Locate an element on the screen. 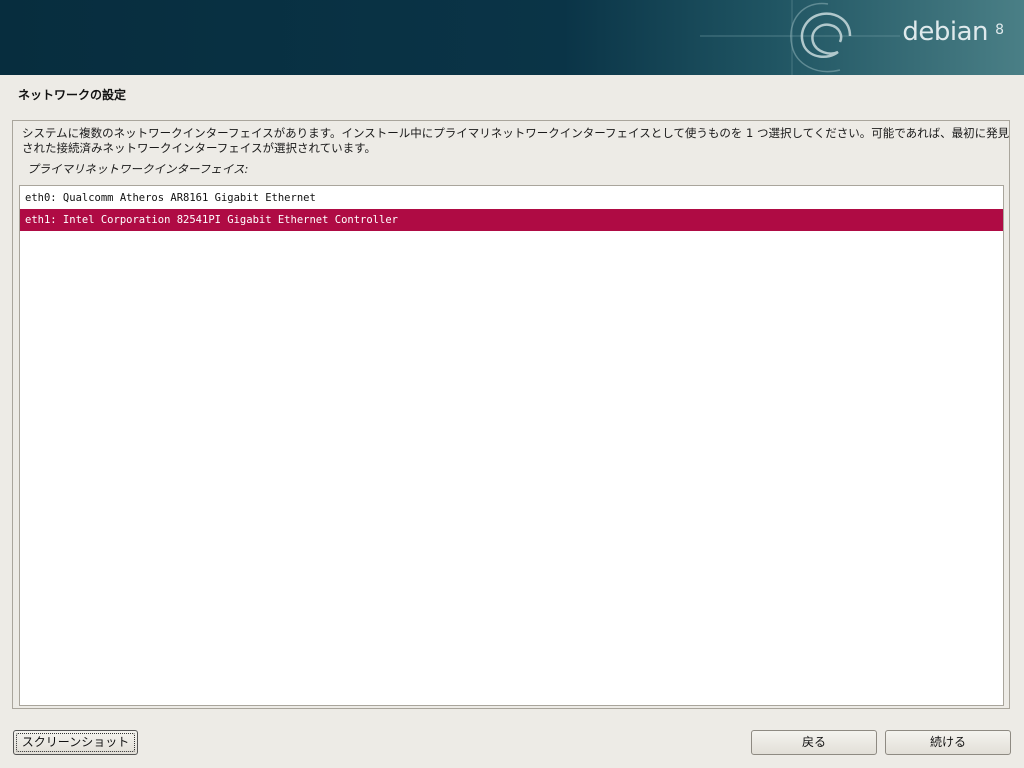 The height and width of the screenshot is (768, 1024). focus-indicator is located at coordinates (75, 742).